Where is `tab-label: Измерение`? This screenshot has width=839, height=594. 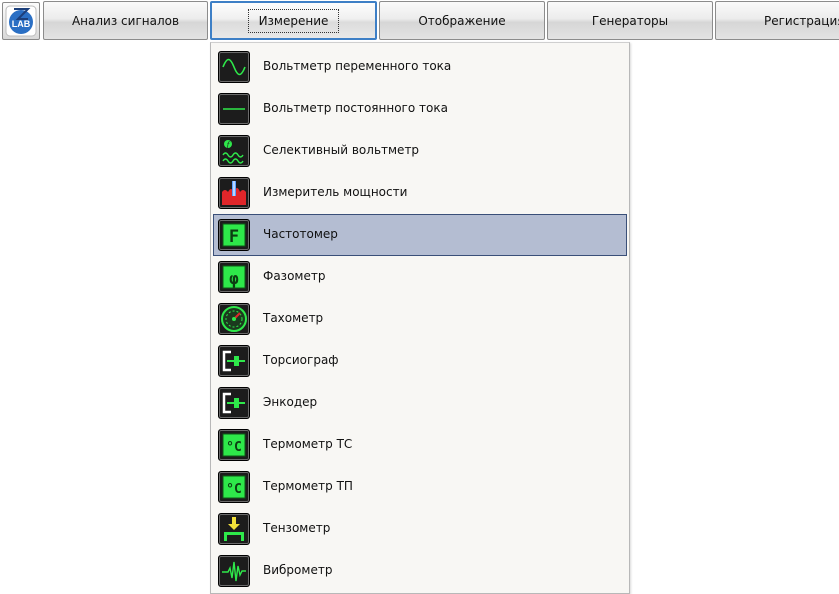
tab-label: Измерение is located at coordinates (293, 20).